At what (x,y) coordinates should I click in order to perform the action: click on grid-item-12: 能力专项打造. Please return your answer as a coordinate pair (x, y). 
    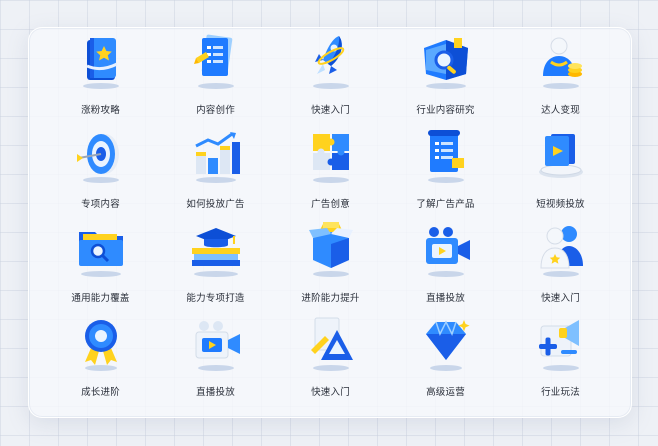
    Looking at the image, I should click on (215, 265).